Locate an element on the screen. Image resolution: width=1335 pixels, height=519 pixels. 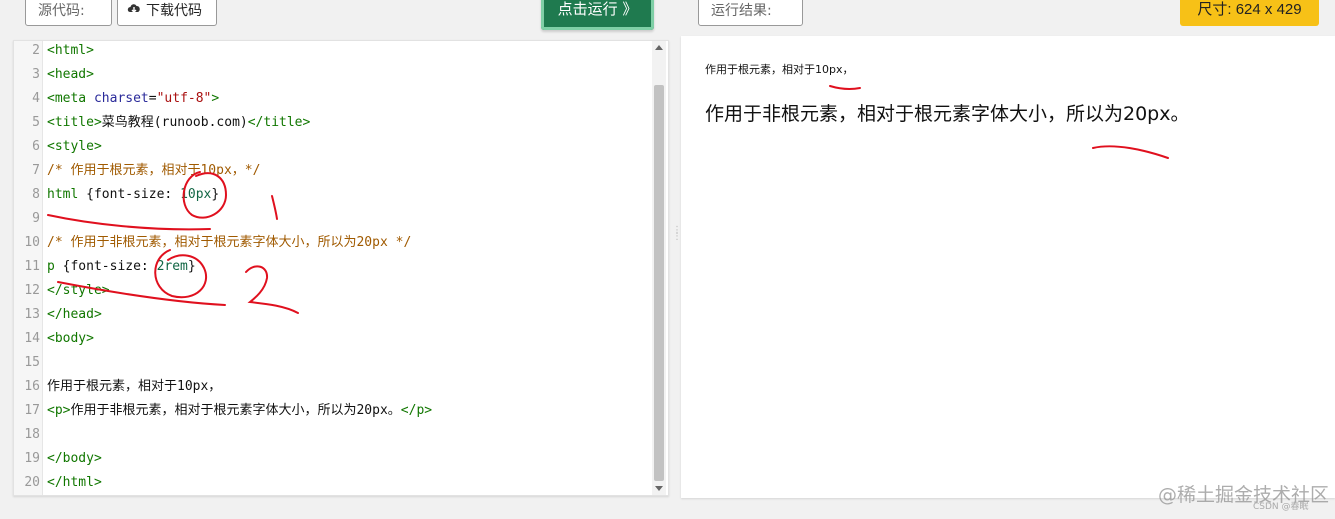
code-line: 7 /* 作用于根元素，相对于10px，*/ is located at coordinates (324, 171).